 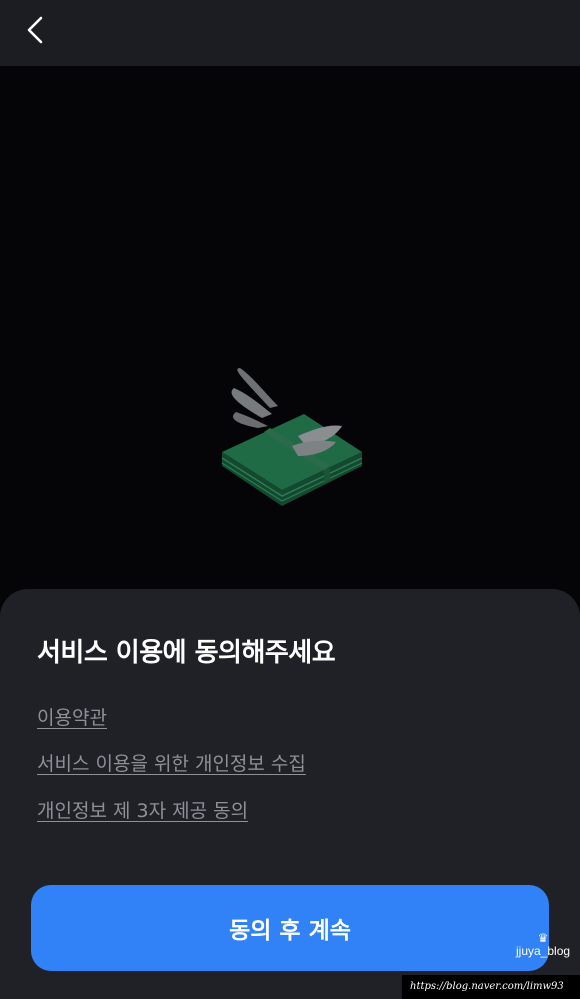 I want to click on watermark-badge: ♛ jjuya_blog, so click(x=543, y=944).